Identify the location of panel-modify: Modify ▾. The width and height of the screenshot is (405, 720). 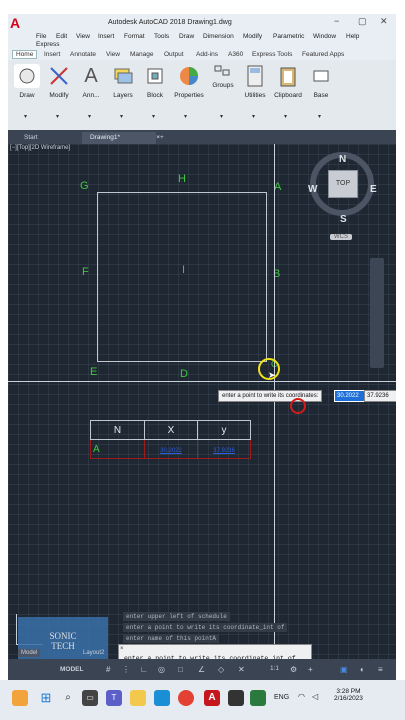
(59, 93).